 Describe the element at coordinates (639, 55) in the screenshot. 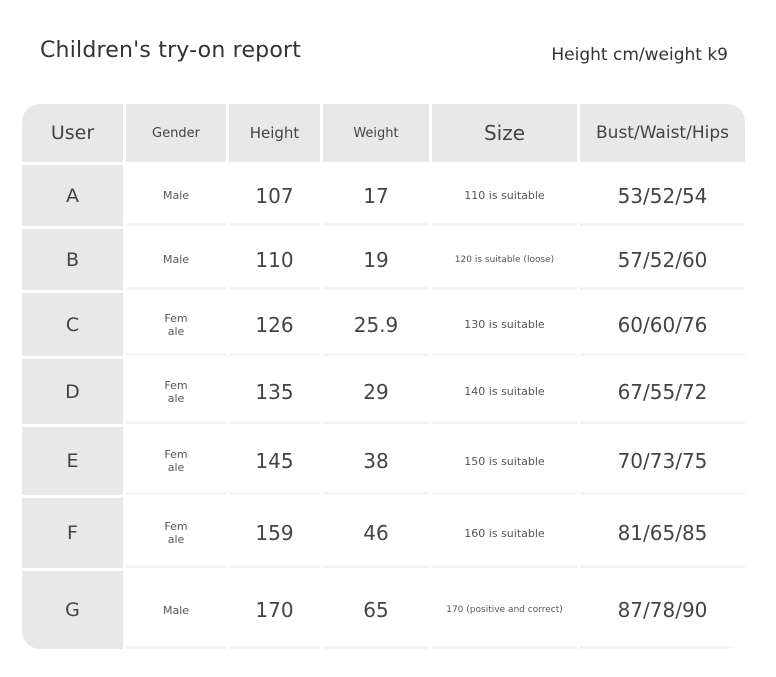

I see `unit-label: Height cm/weight k9` at that location.